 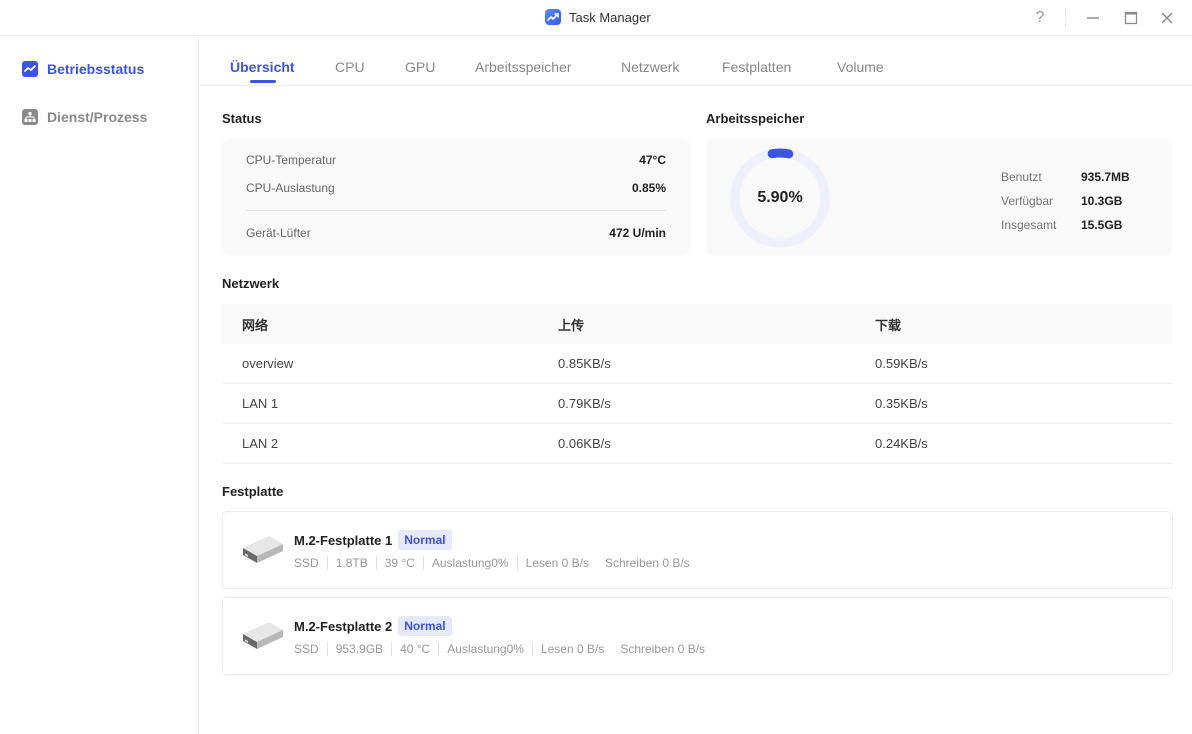 What do you see at coordinates (268, 363) in the screenshot?
I see `network-name: overview` at bounding box center [268, 363].